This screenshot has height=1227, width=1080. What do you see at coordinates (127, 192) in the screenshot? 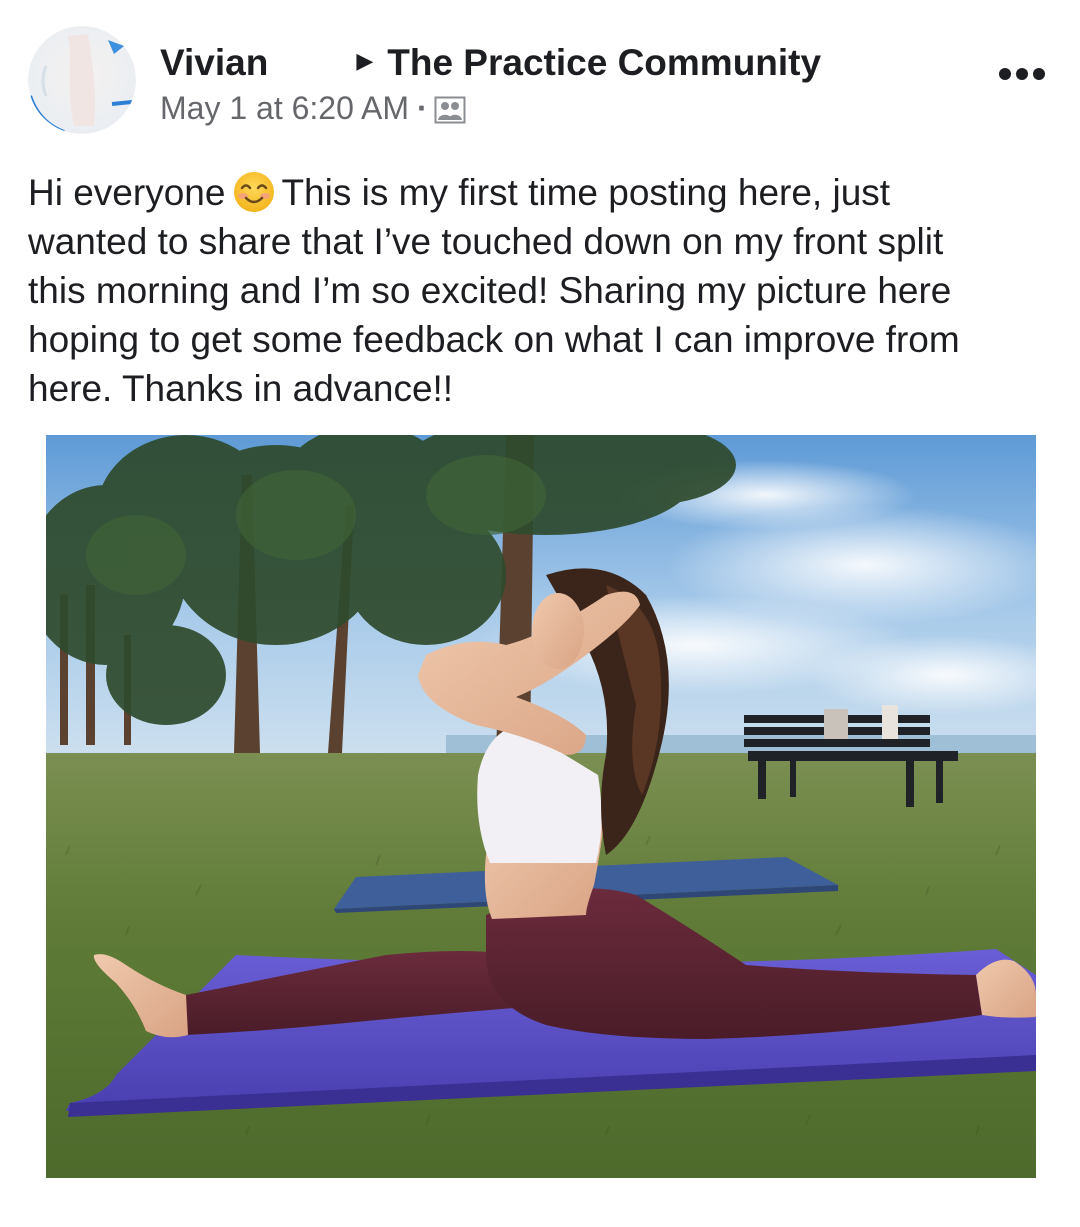
I see `post-text-fragment: Hi everyone` at bounding box center [127, 192].